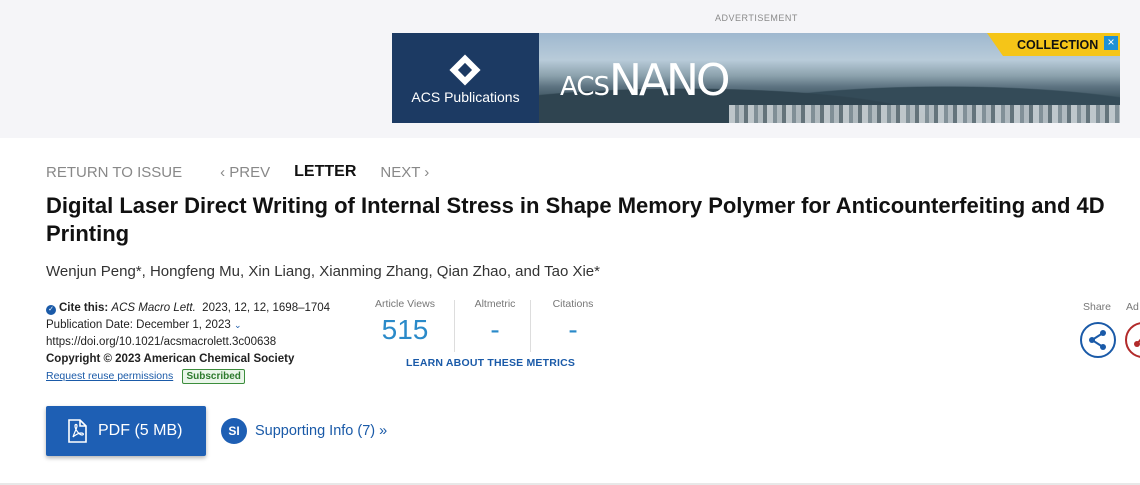 Image resolution: width=1140 pixels, height=485 pixels. I want to click on reuse-line: Request reuse permissions Subscribed, so click(188, 376).